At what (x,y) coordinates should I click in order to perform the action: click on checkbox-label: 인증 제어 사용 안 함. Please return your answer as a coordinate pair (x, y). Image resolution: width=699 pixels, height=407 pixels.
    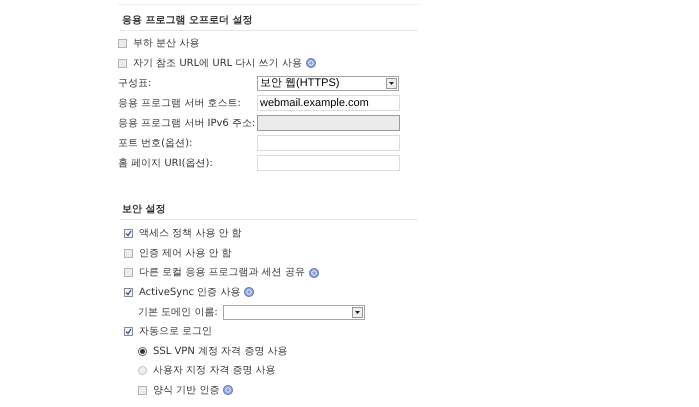
    Looking at the image, I should click on (185, 253).